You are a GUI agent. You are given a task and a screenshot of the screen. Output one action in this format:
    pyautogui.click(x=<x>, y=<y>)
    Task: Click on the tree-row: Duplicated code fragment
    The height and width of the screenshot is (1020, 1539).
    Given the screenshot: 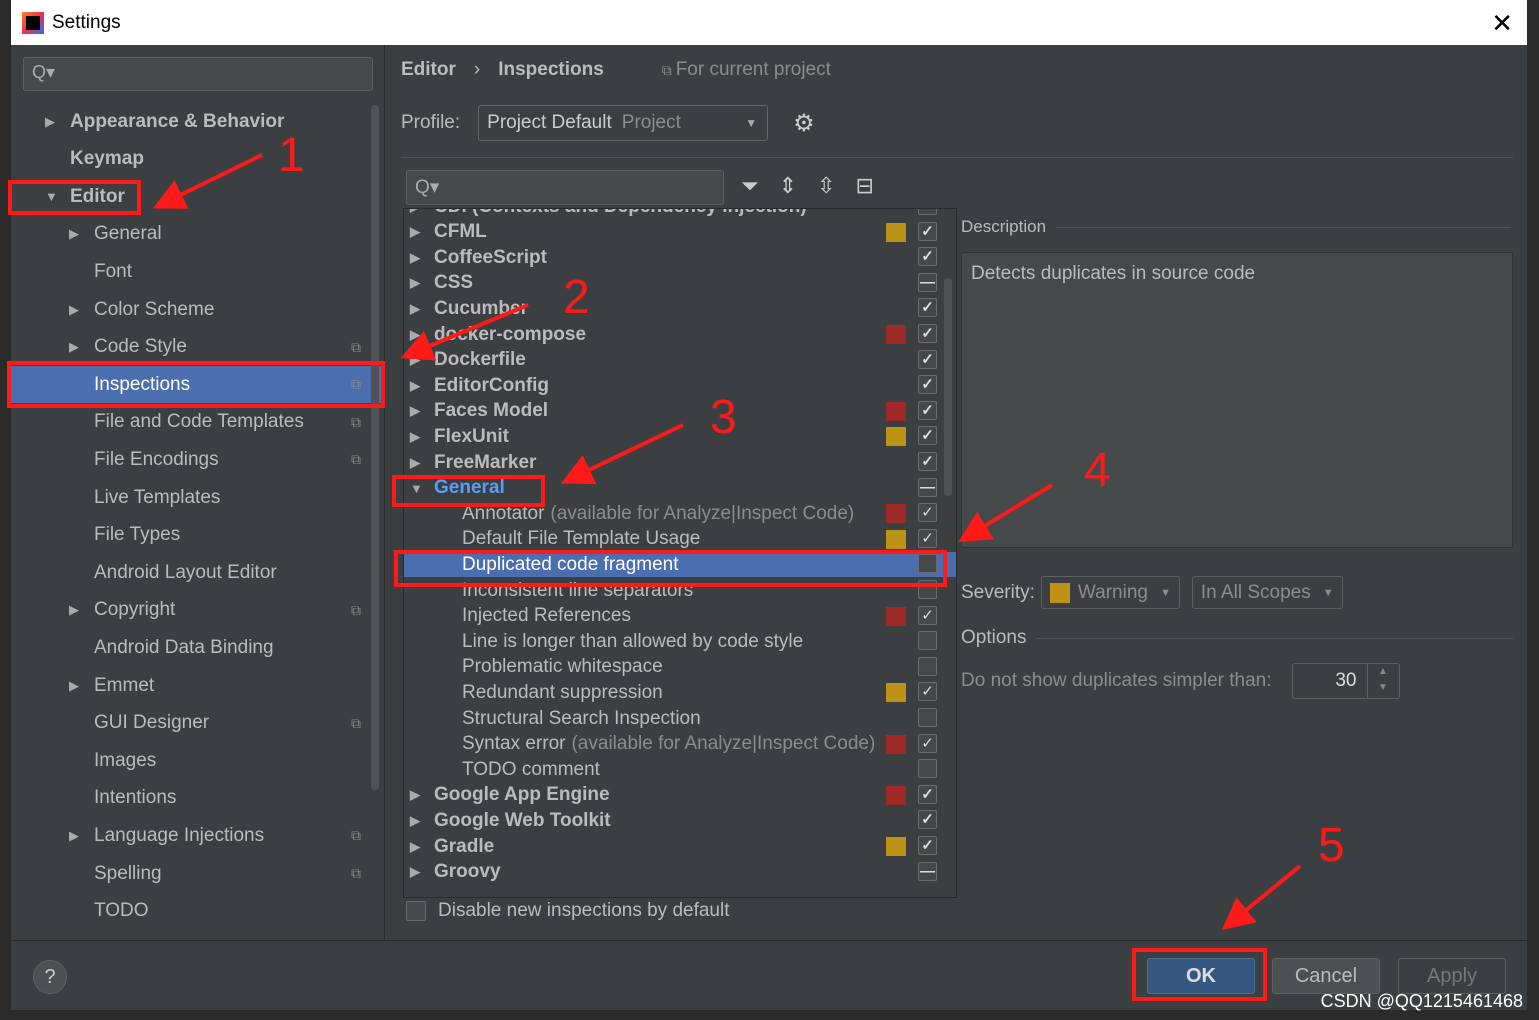 What is the action you would take?
    pyautogui.click(x=680, y=565)
    